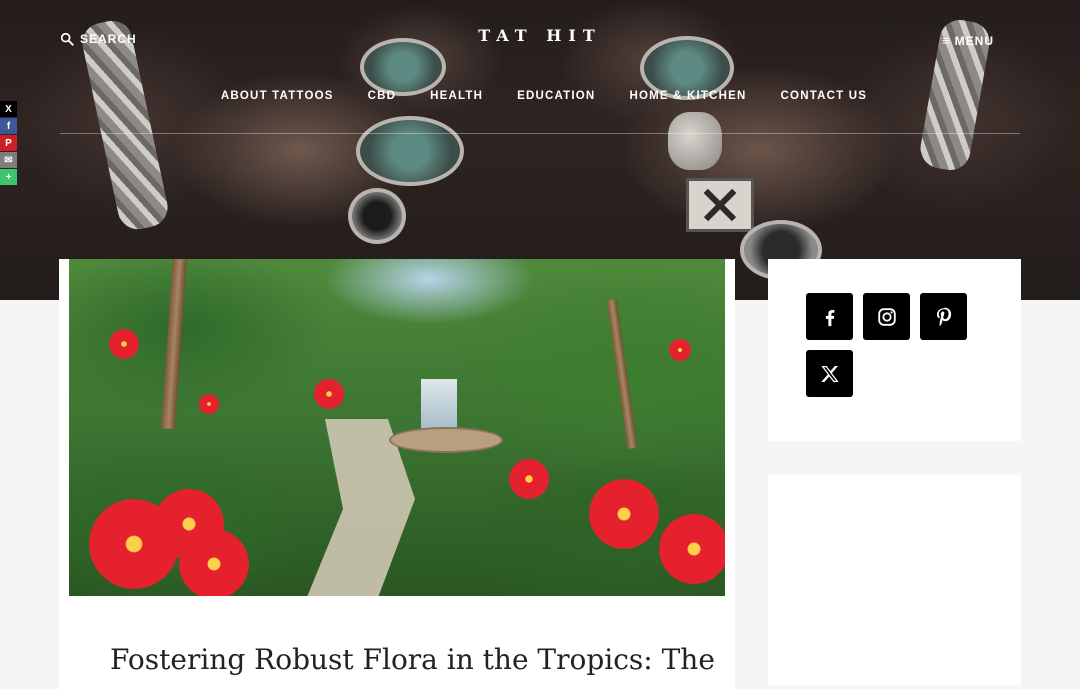 The width and height of the screenshot is (1080, 689). I want to click on facebook-link, so click(829, 316).